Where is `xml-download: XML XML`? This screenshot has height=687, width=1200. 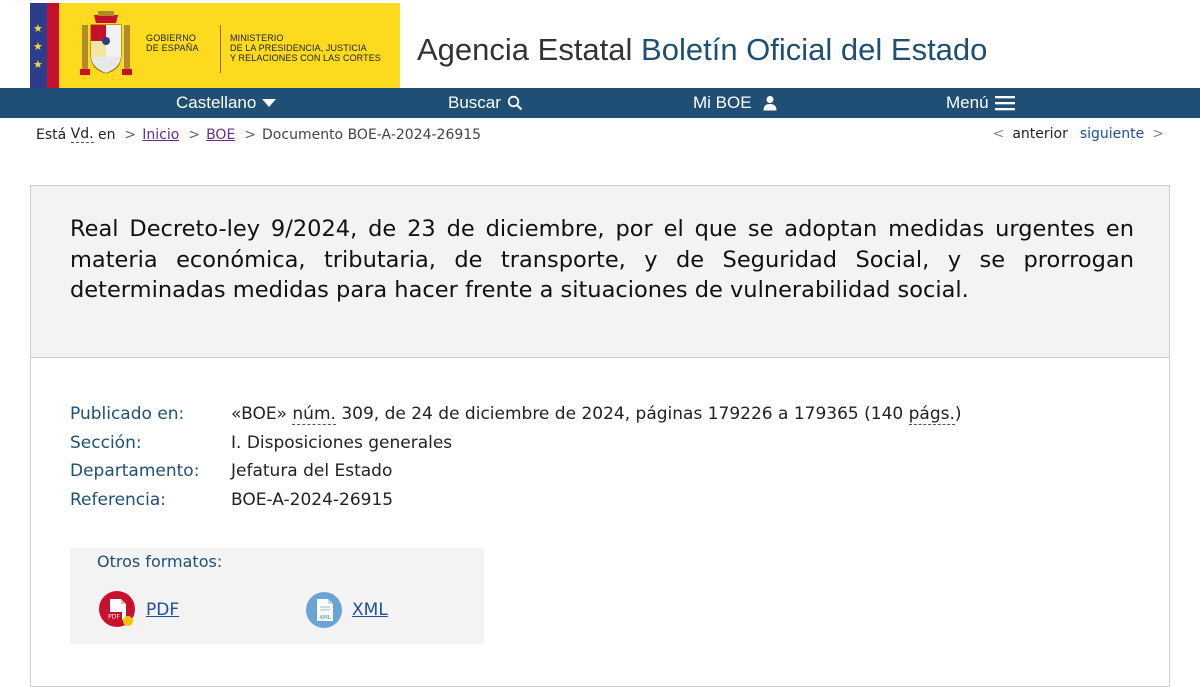
xml-download: XML XML is located at coordinates (346, 610).